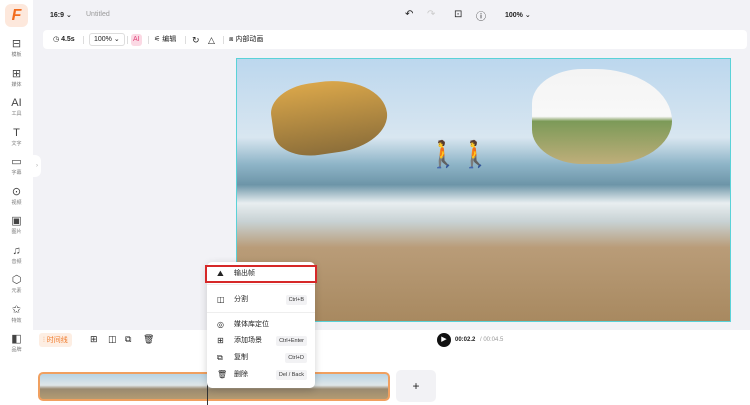 Image resolution: width=750 pixels, height=405 pixels. I want to click on zoom-select: 100% ⌄, so click(518, 15).